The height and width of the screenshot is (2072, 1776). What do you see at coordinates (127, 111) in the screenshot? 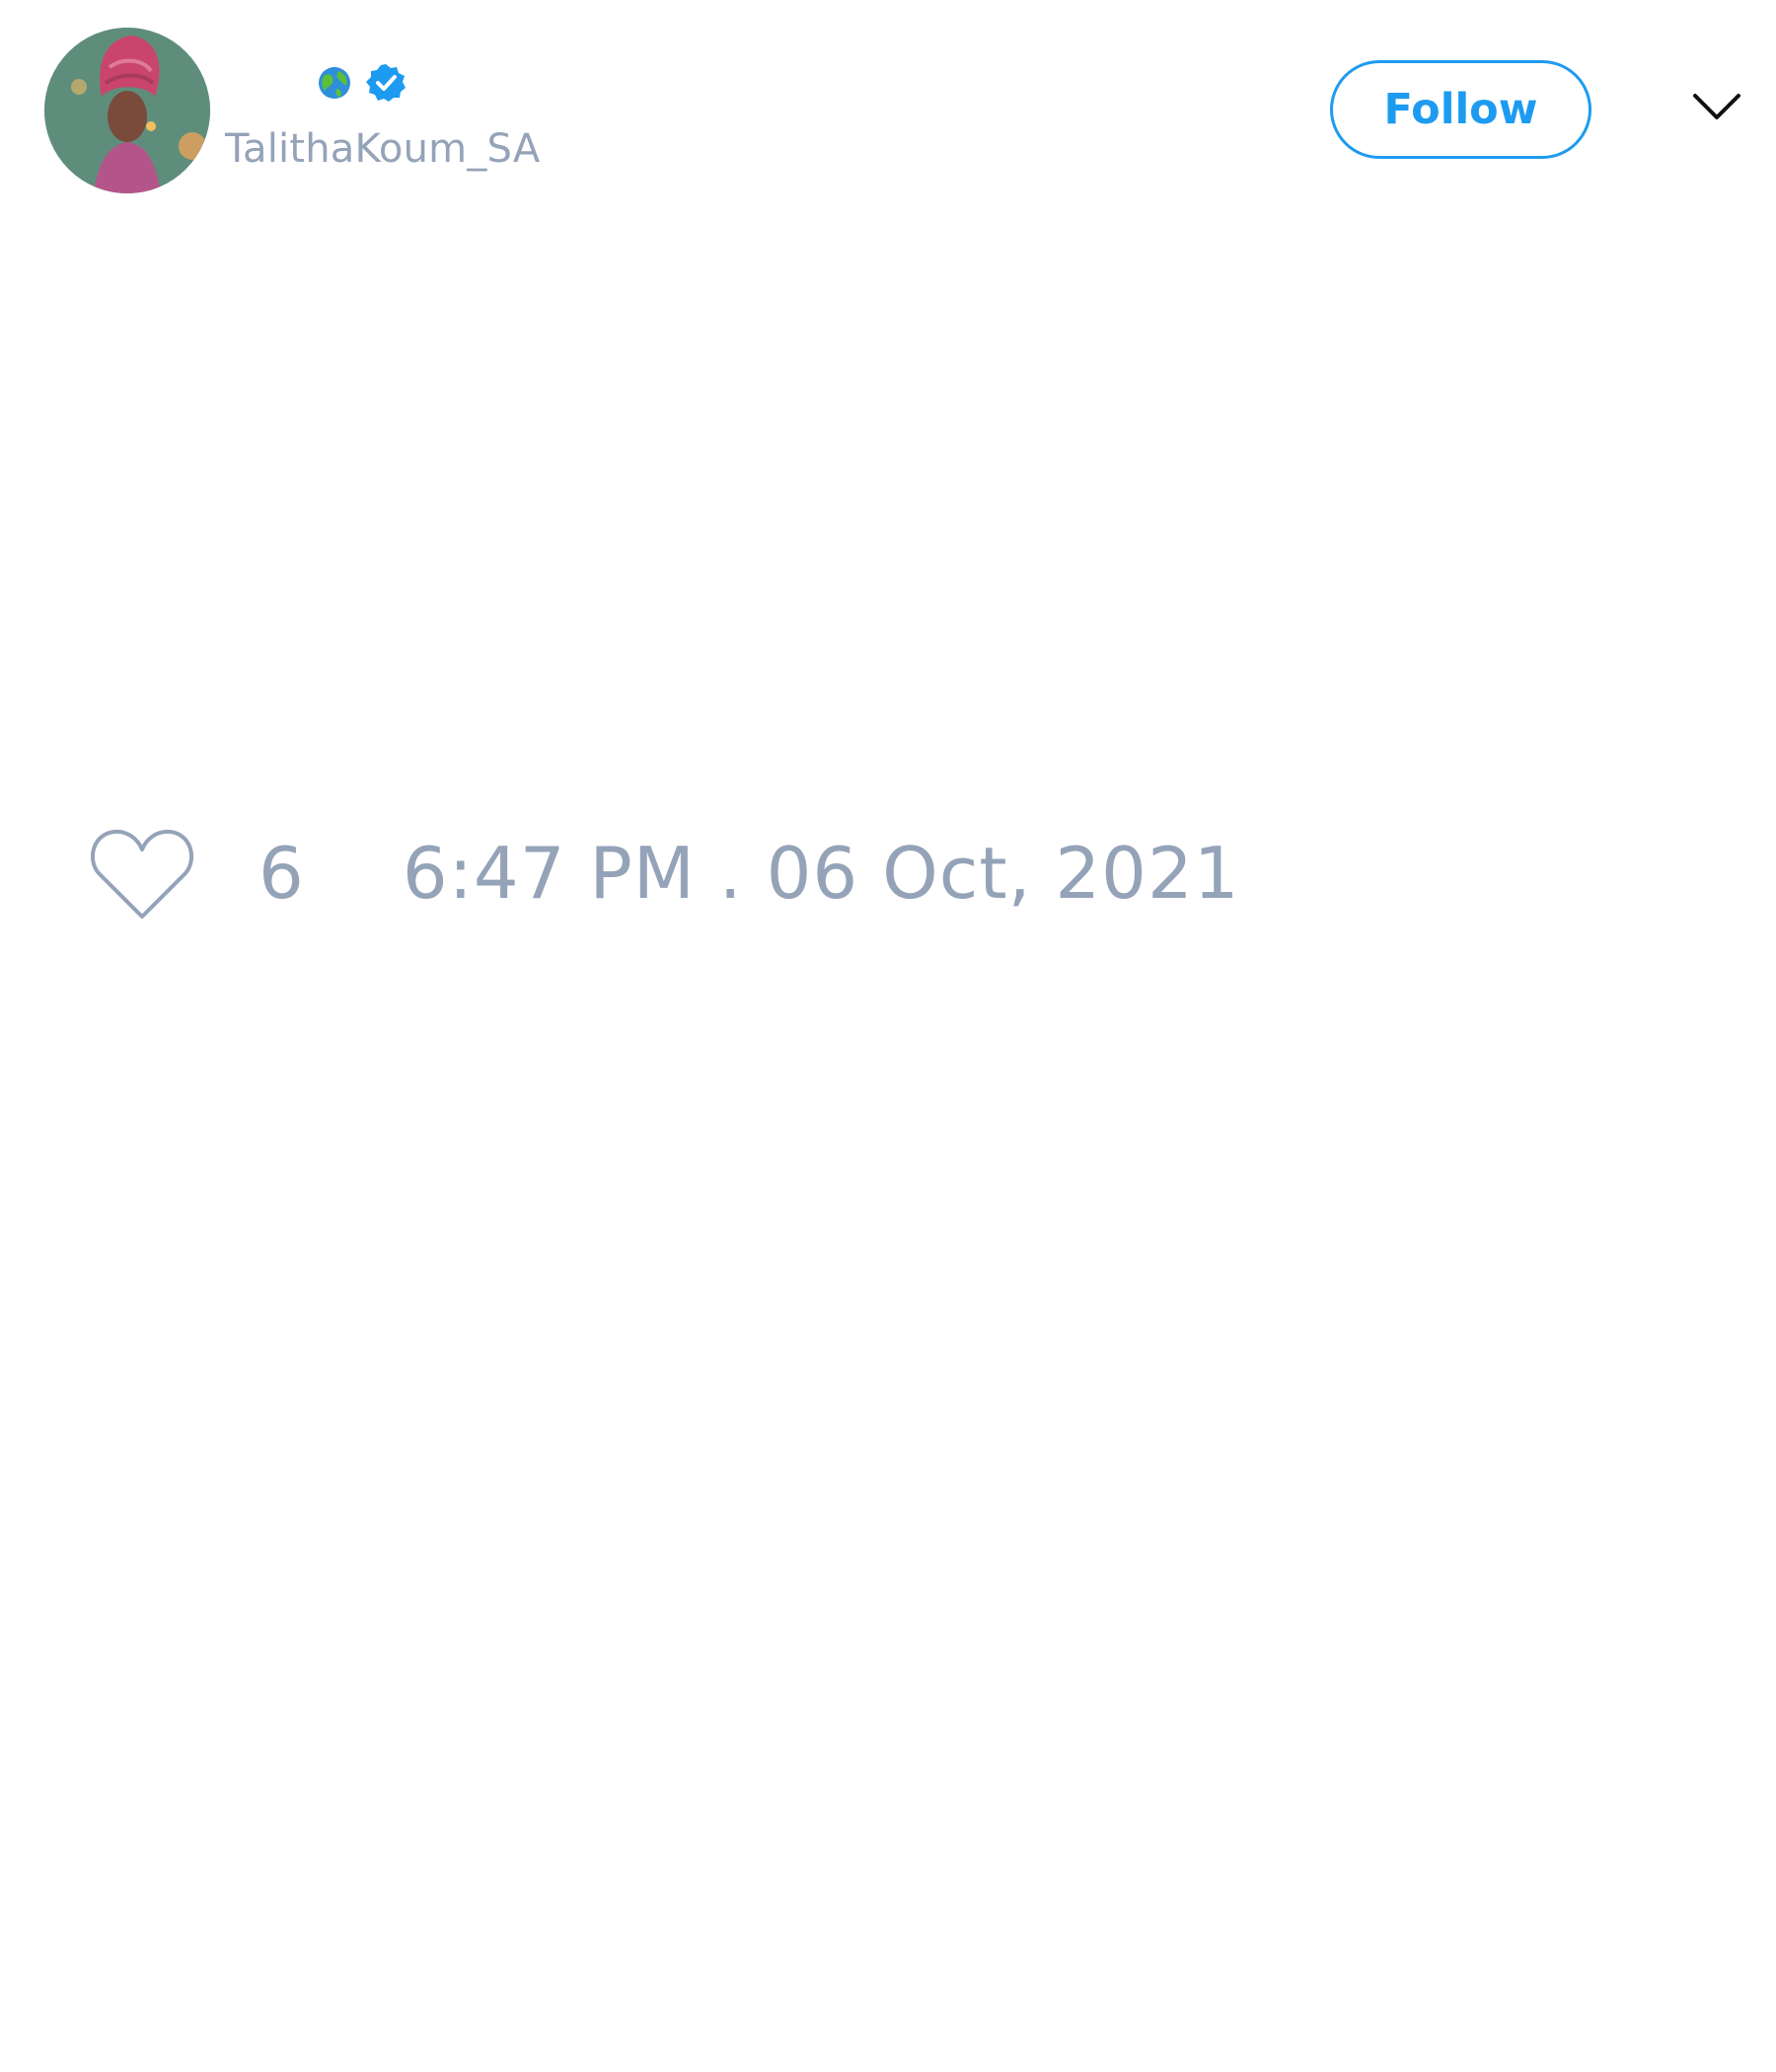
I see `avatar` at bounding box center [127, 111].